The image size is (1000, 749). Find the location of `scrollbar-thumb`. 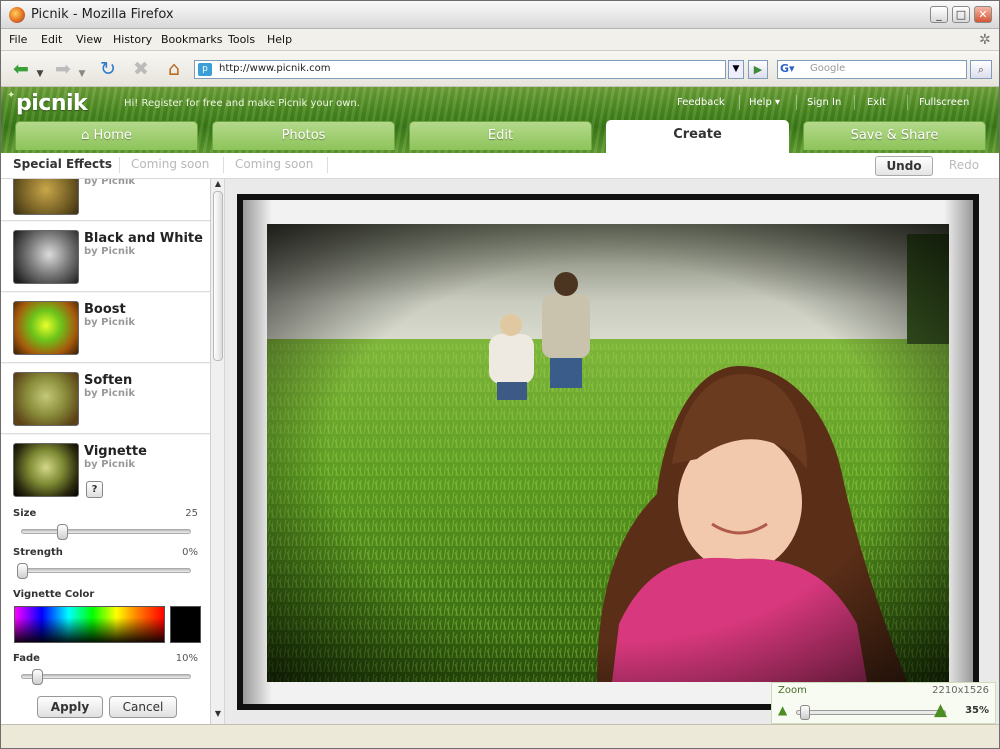

scrollbar-thumb is located at coordinates (218, 276).